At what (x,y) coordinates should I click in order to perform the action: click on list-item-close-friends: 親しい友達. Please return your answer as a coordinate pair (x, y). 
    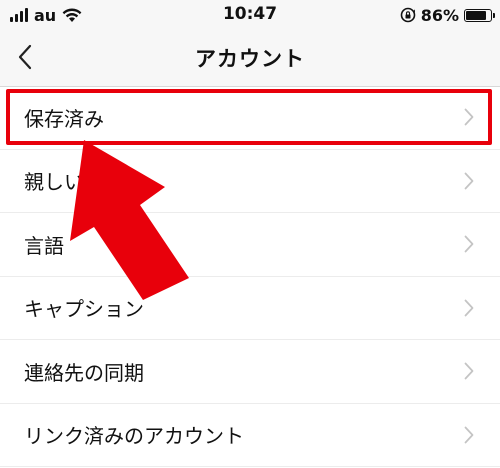
    Looking at the image, I should click on (250, 181).